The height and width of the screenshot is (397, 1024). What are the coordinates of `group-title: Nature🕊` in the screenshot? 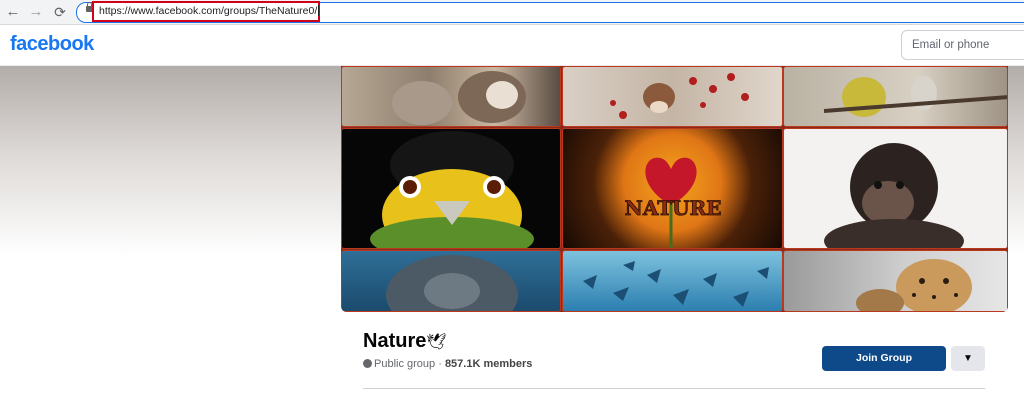 It's located at (405, 341).